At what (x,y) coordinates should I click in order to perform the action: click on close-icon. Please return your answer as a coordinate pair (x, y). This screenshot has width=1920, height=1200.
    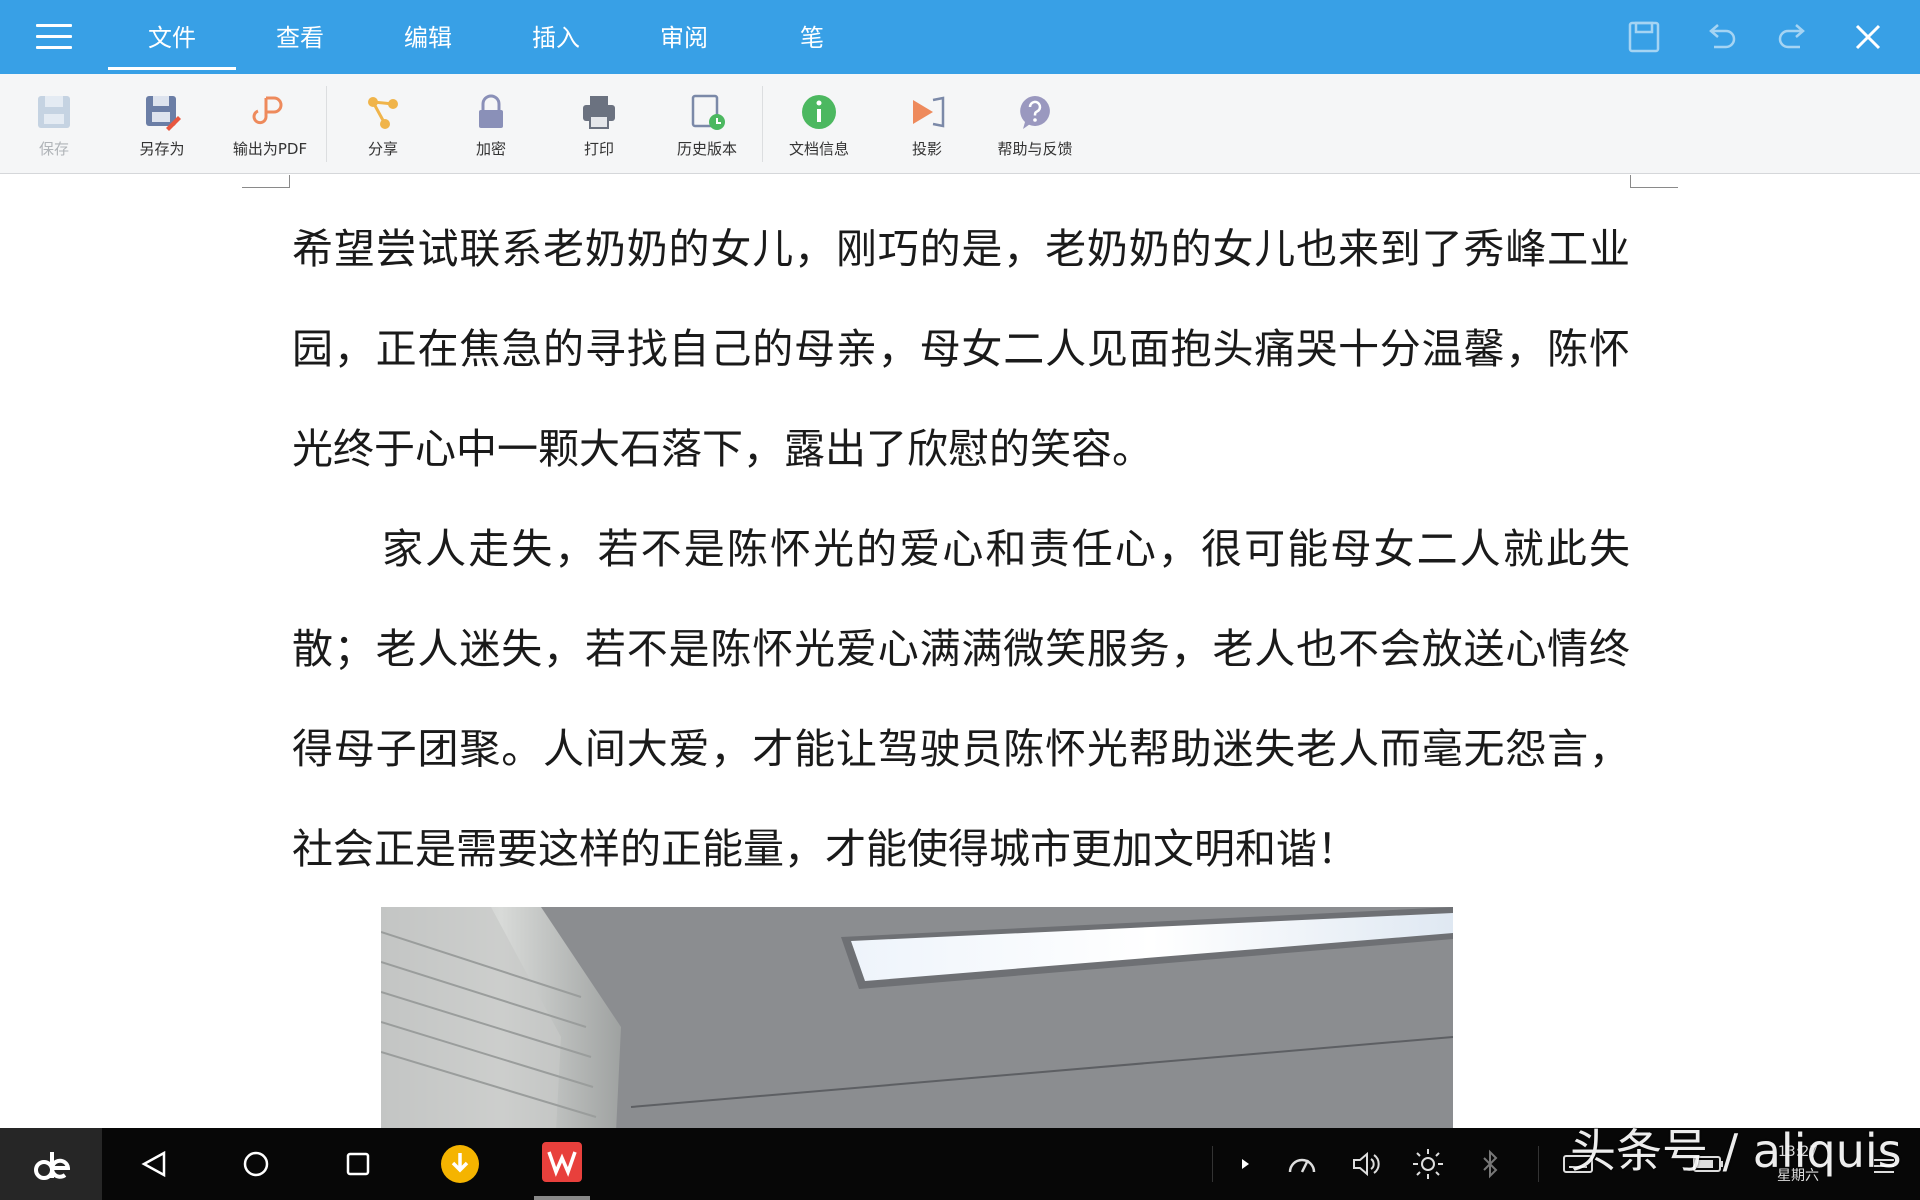
    Looking at the image, I should click on (1868, 37).